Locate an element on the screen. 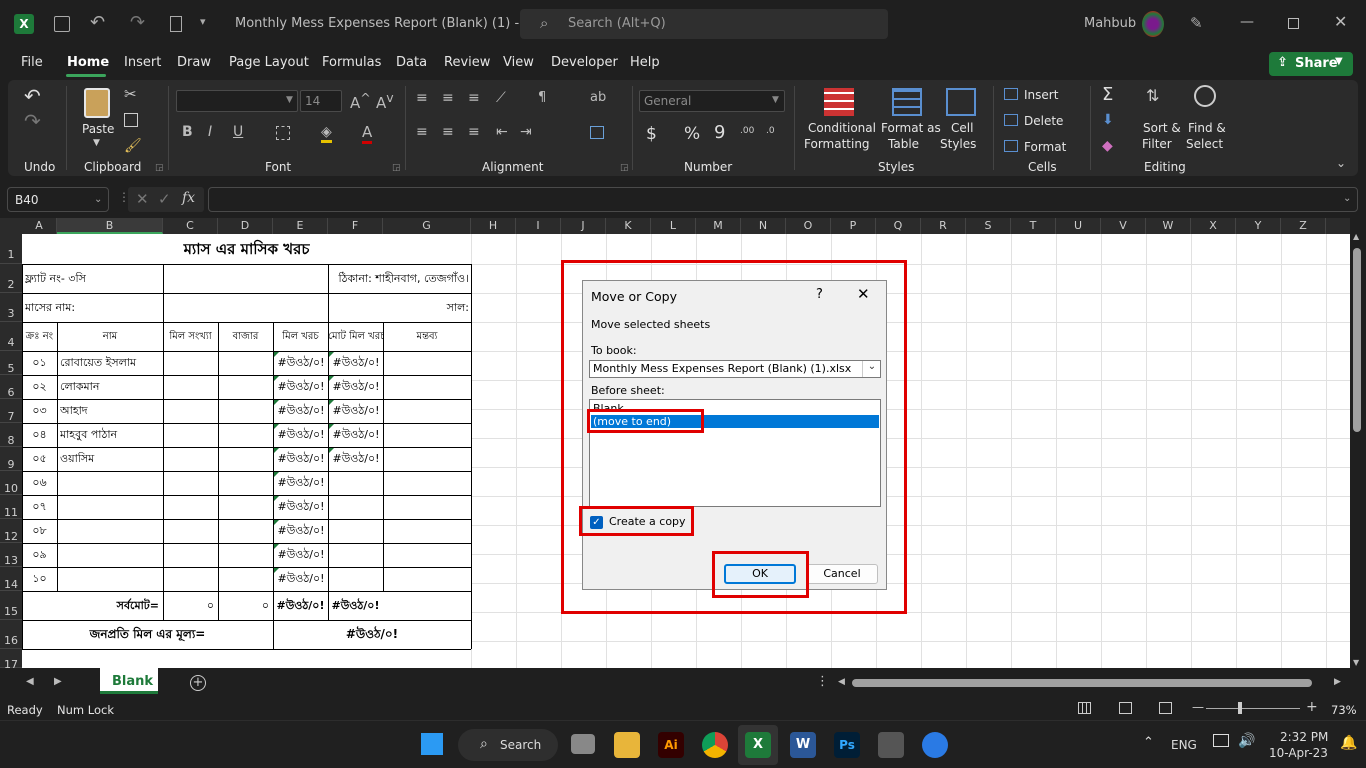  scroll-down-icon: ▼ is located at coordinates (1356, 662).